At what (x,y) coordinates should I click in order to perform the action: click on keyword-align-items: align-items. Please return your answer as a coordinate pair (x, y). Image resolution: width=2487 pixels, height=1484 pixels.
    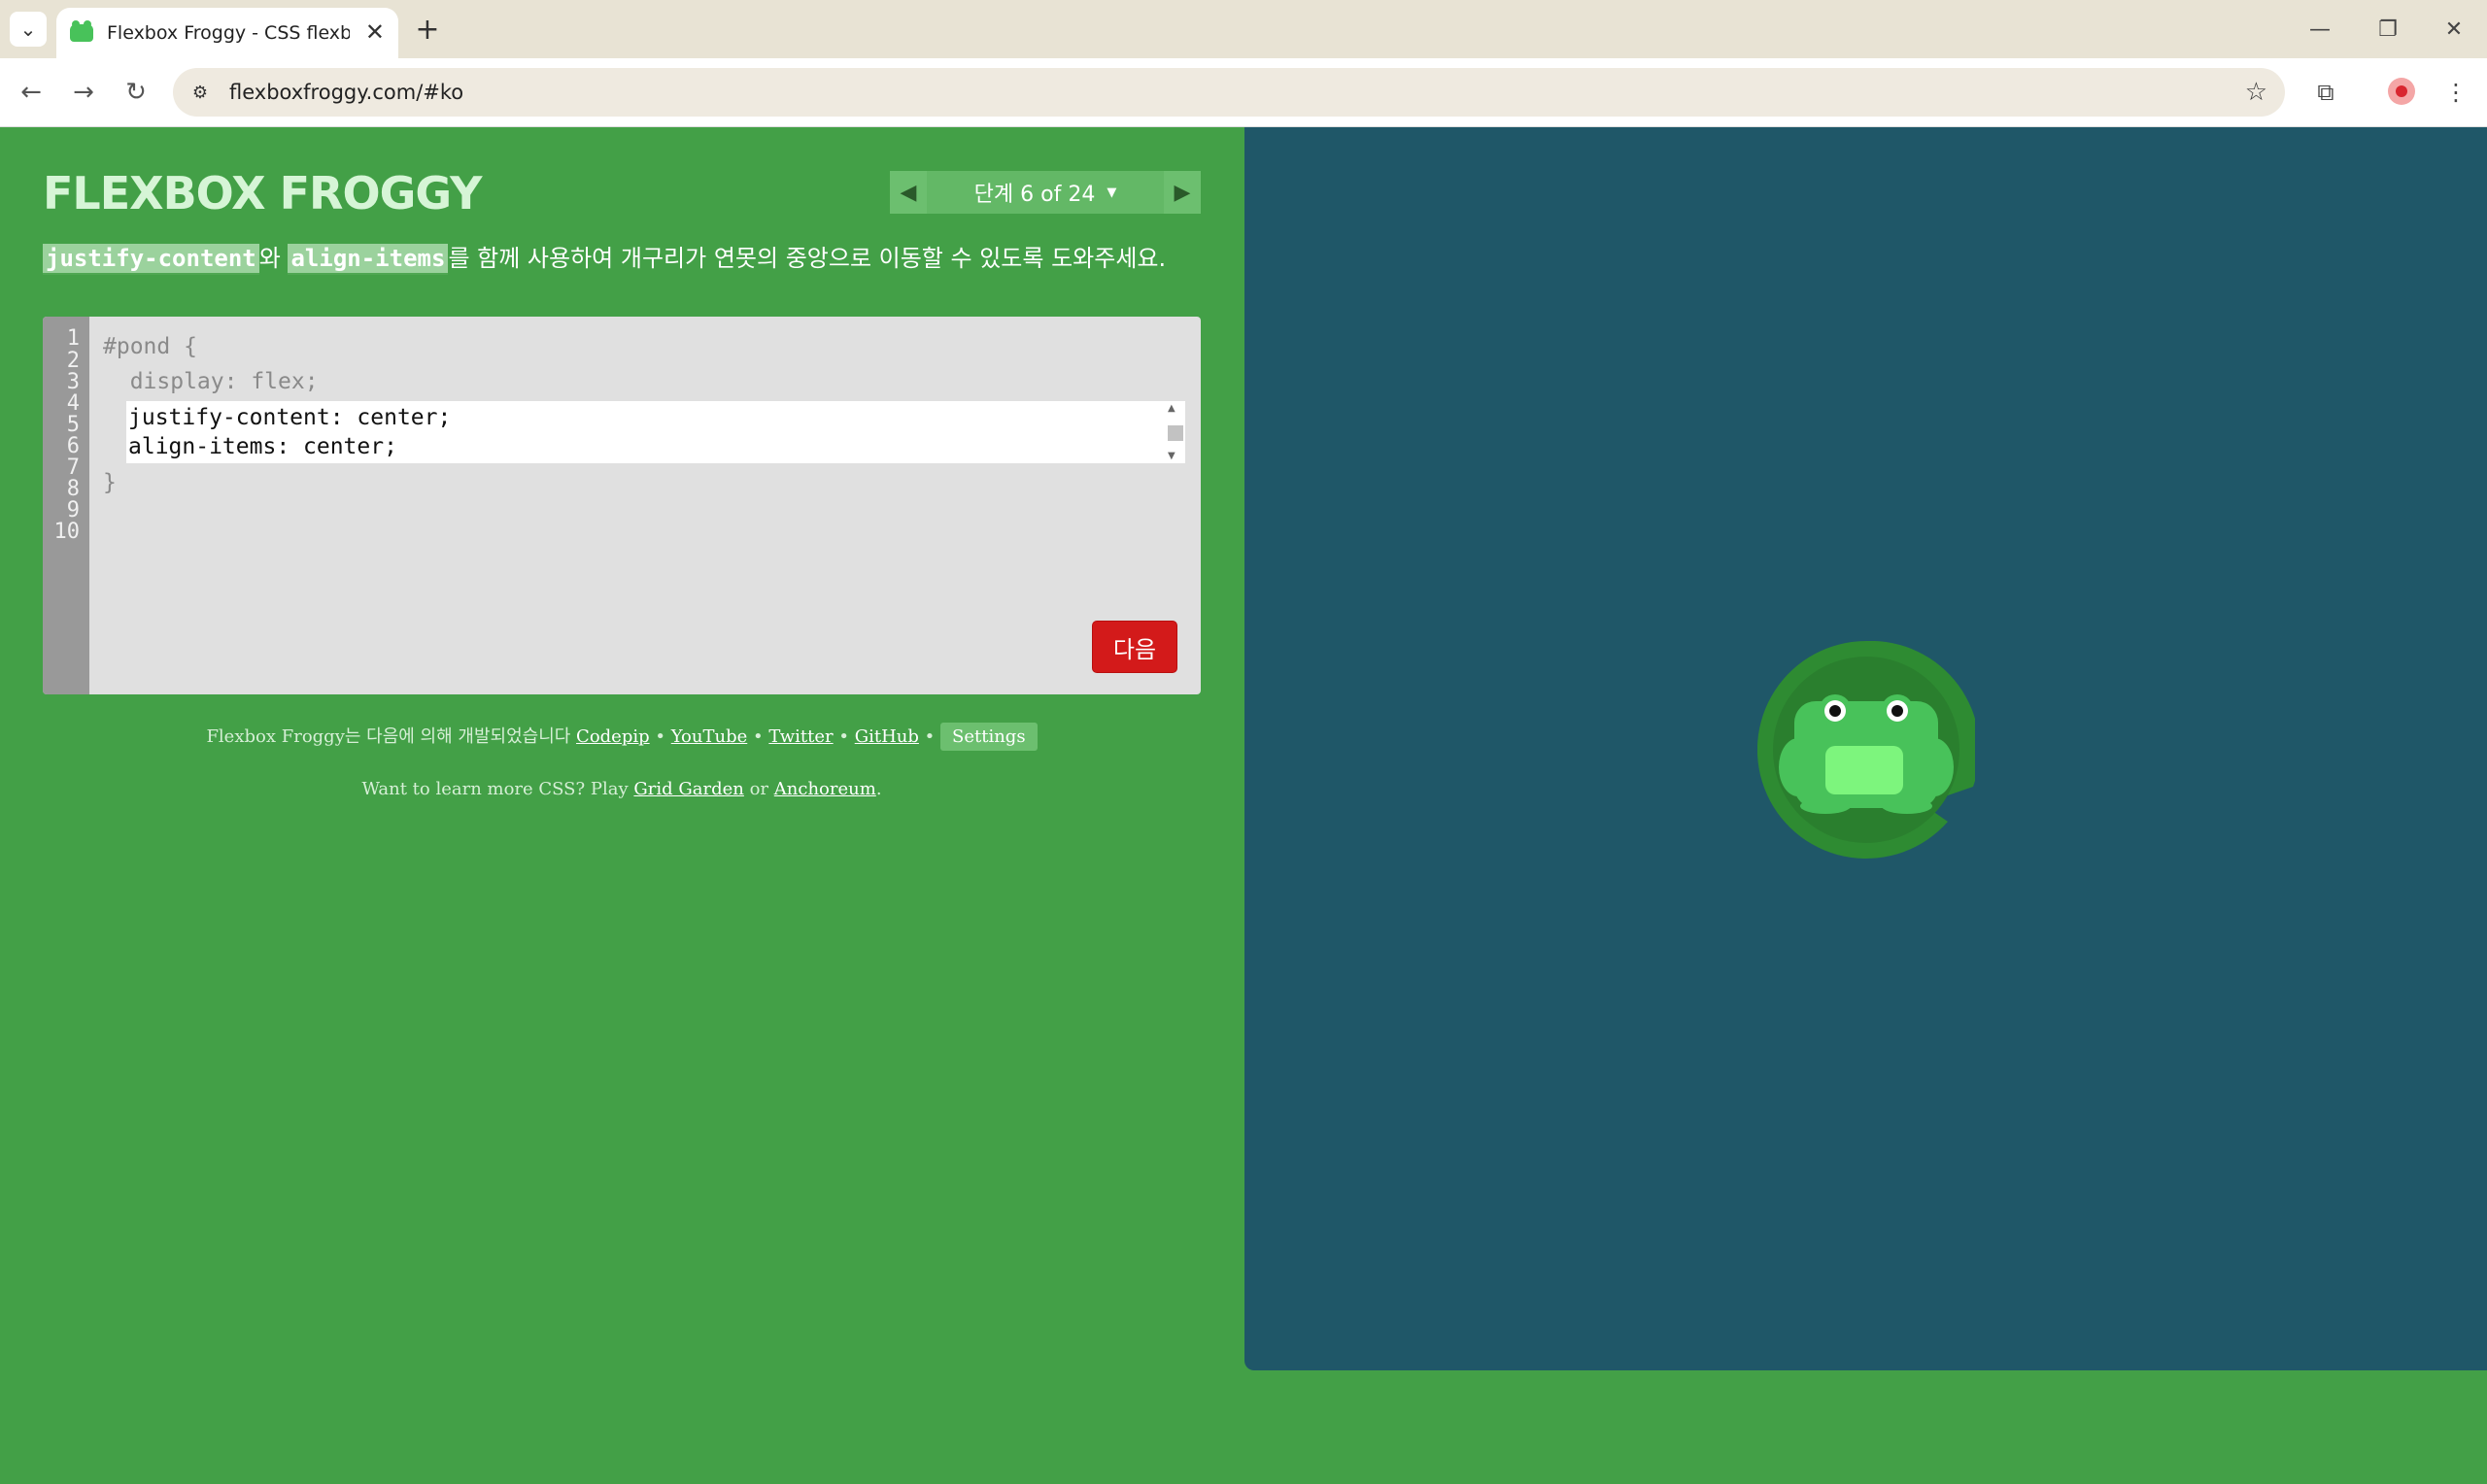
    Looking at the image, I should click on (368, 259).